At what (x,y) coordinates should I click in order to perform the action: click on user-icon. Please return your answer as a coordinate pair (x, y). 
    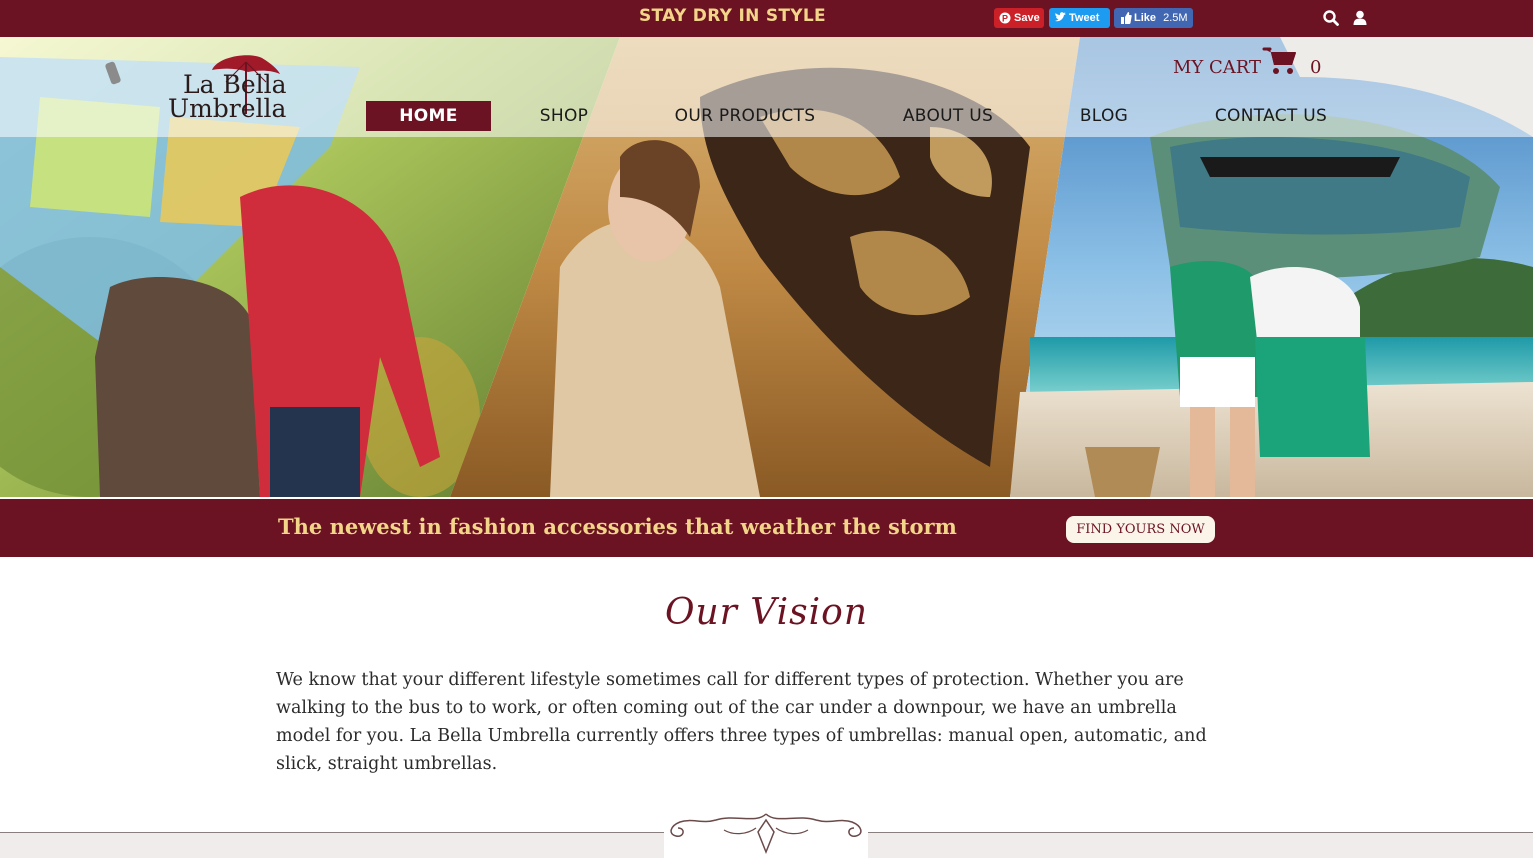
    Looking at the image, I should click on (1360, 18).